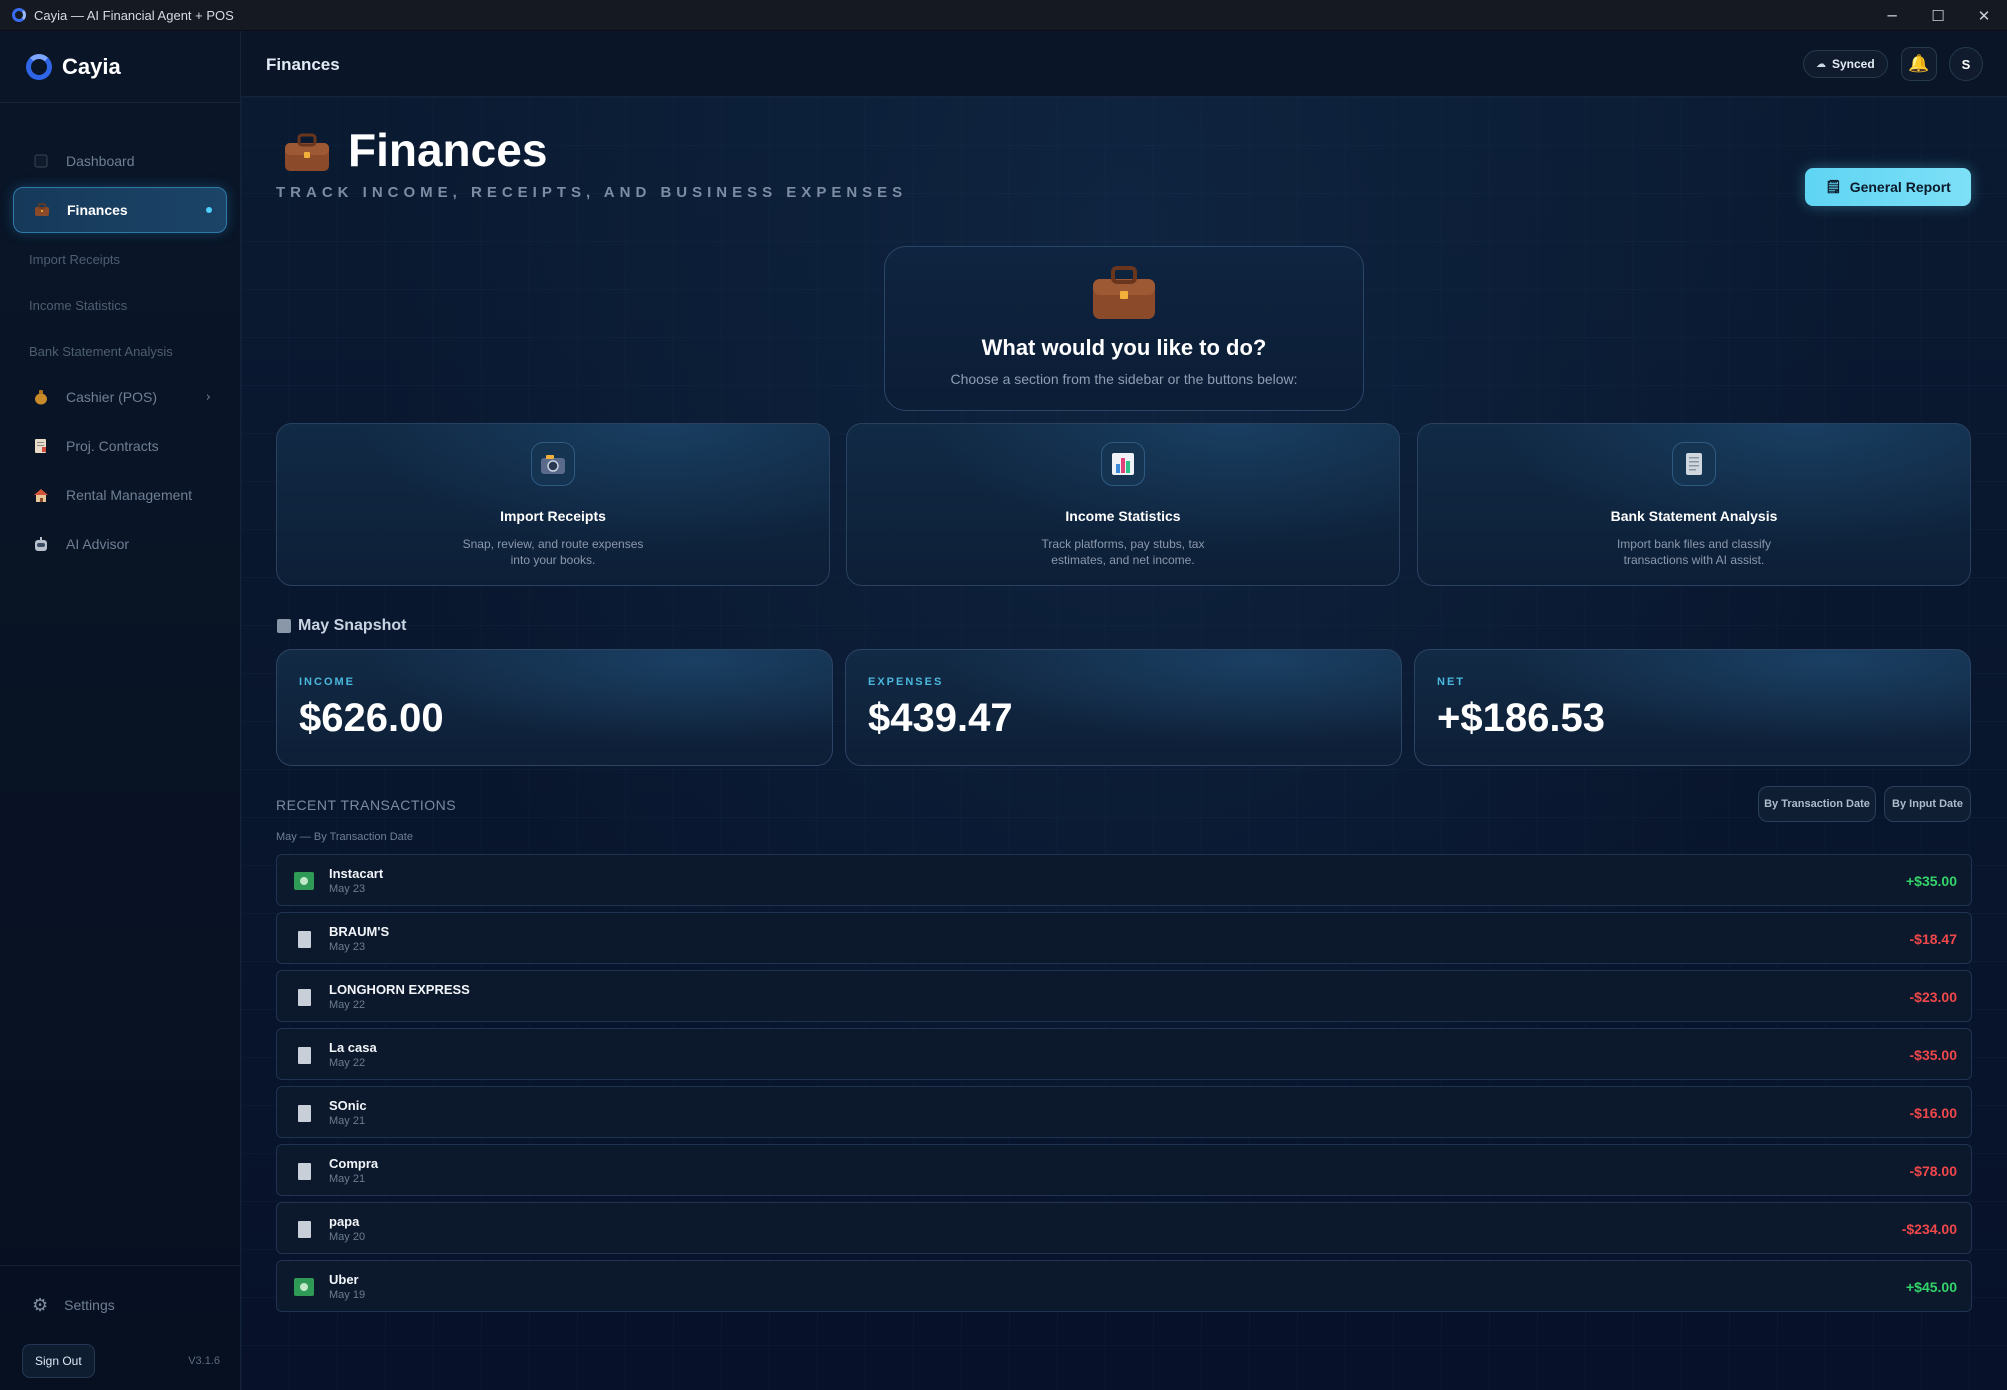 The width and height of the screenshot is (2007, 1390). I want to click on stat-label: NET, so click(1451, 682).